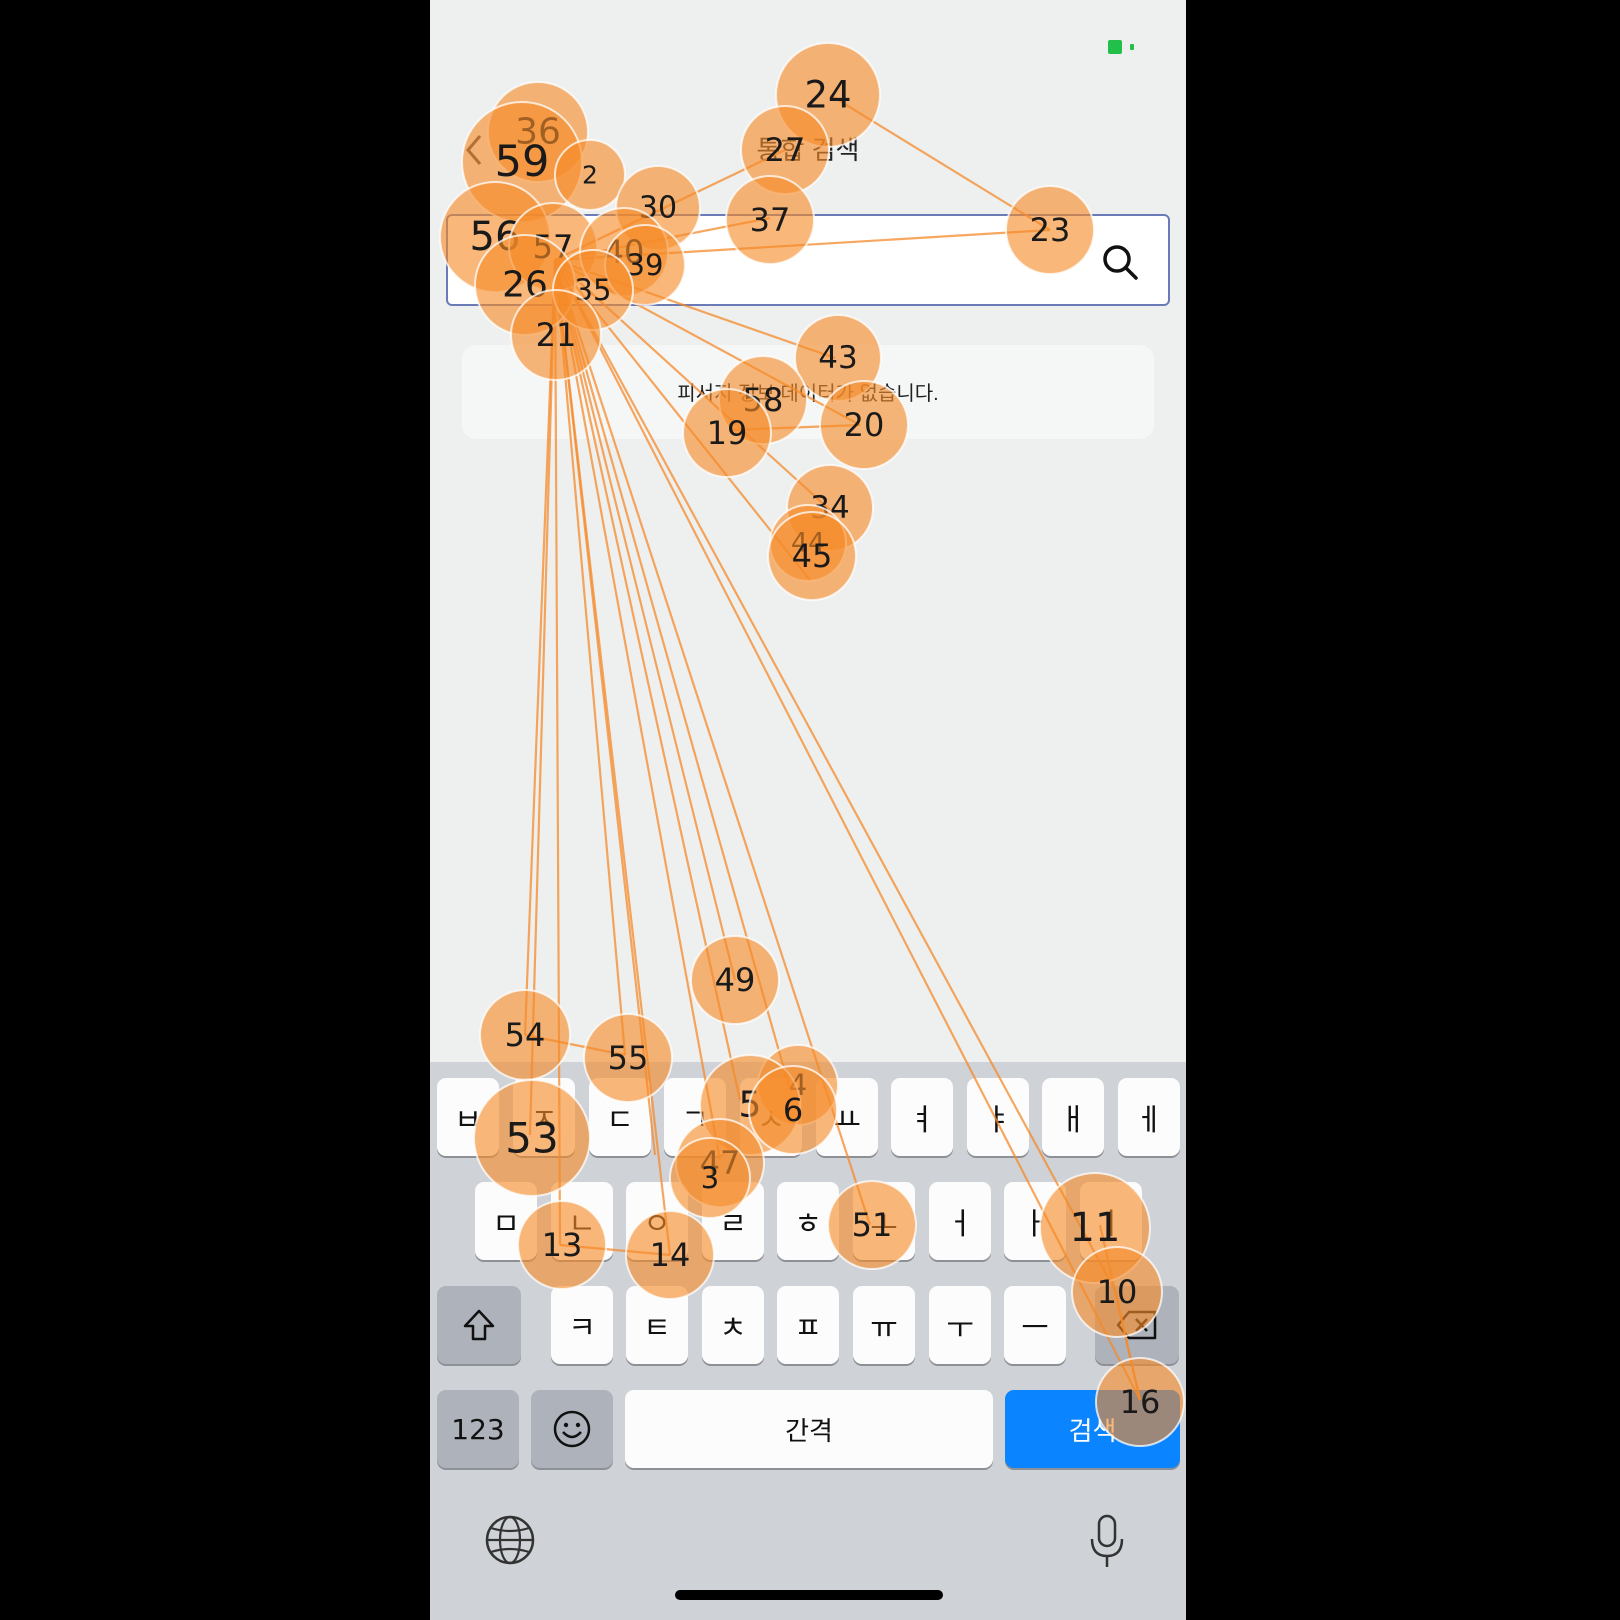  What do you see at coordinates (1120, 262) in the screenshot?
I see `search-icon` at bounding box center [1120, 262].